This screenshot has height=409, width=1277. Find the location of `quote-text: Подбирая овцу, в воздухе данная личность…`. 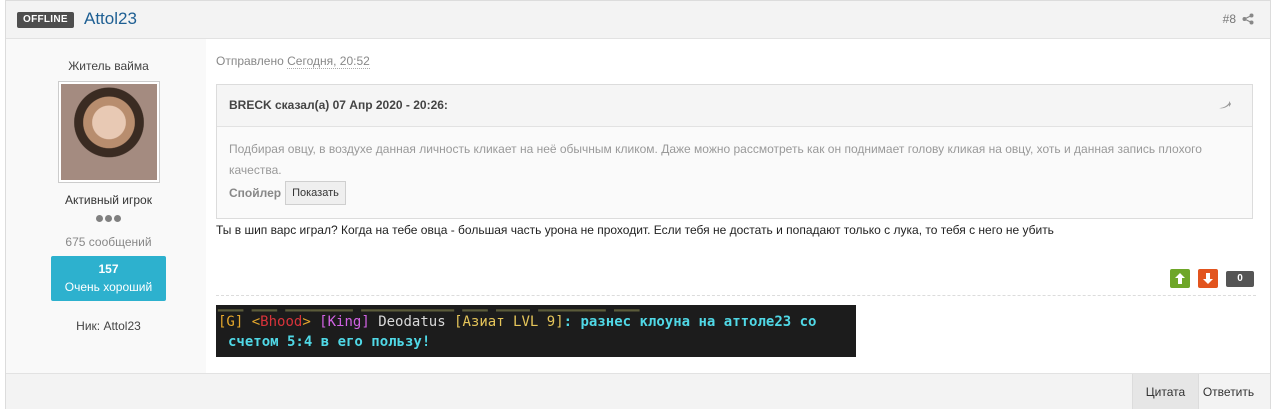

quote-text: Подбирая овцу, в воздухе данная личность… is located at coordinates (715, 159).